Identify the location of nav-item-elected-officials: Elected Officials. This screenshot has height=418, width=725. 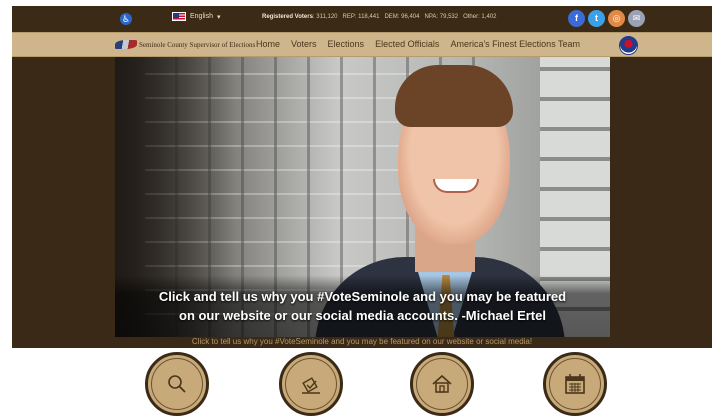
(407, 44).